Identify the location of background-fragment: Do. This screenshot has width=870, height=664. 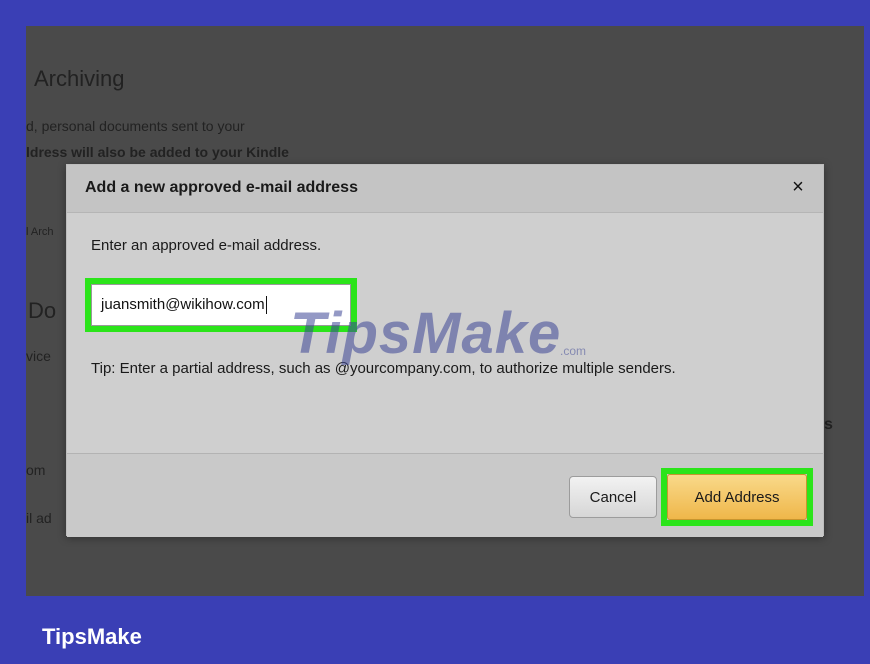
(42, 310).